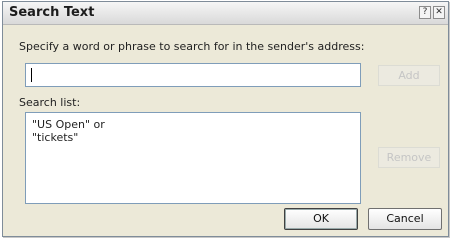  What do you see at coordinates (50, 102) in the screenshot?
I see `search-list-label: Search list:` at bounding box center [50, 102].